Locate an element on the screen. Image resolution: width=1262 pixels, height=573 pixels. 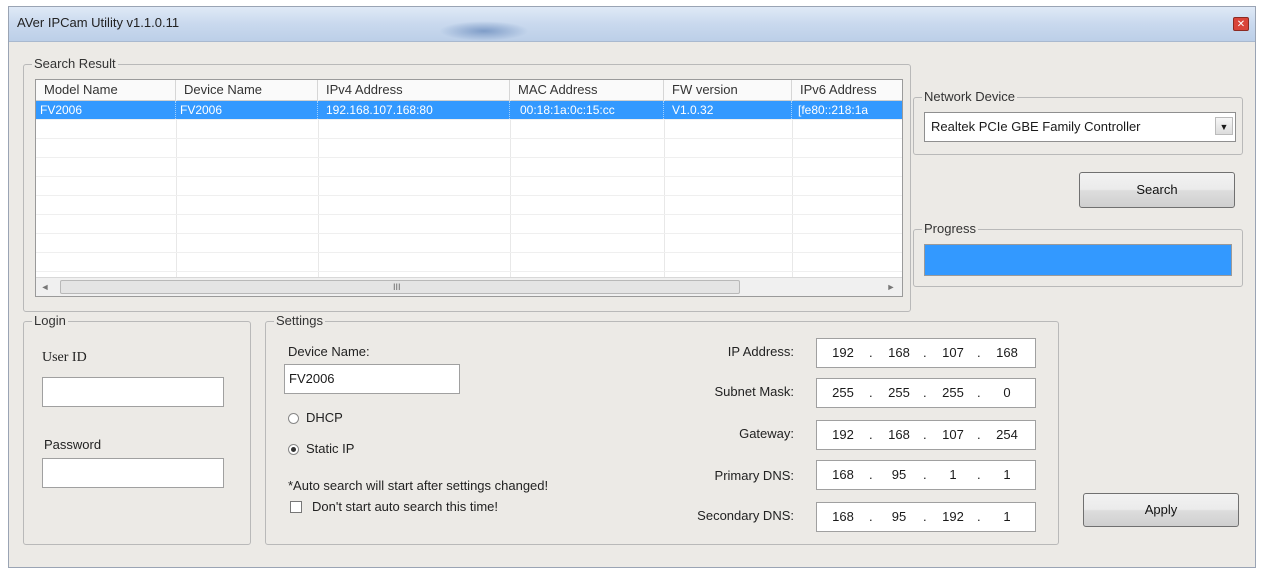
ip-address-field: 192 . 168 . 107 . 168 is located at coordinates (926, 353).